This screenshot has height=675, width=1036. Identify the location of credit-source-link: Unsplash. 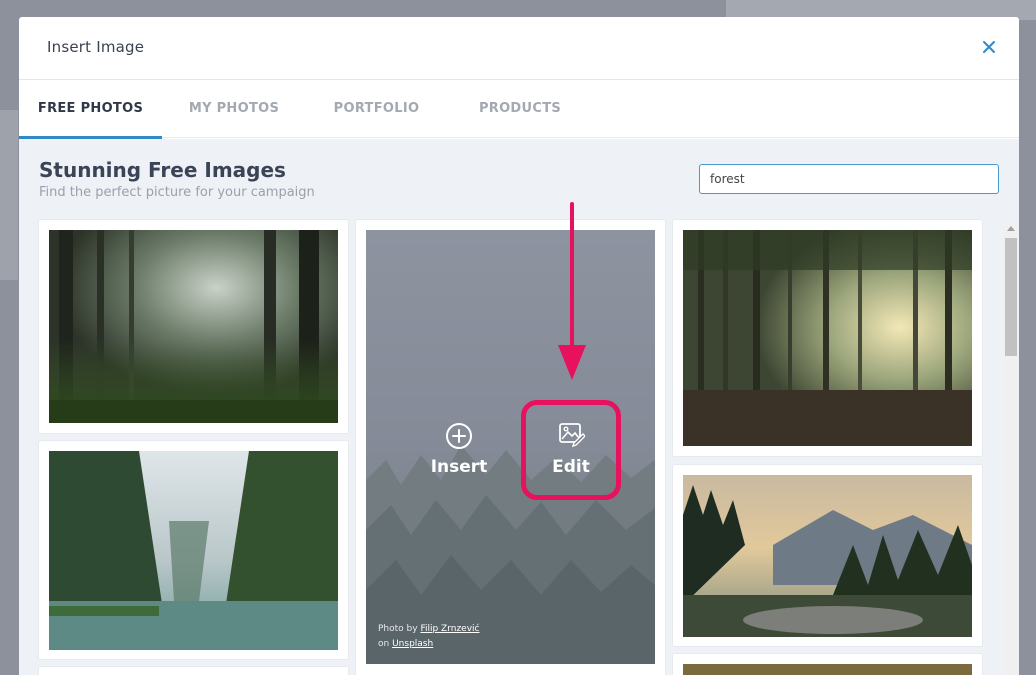
(412, 644).